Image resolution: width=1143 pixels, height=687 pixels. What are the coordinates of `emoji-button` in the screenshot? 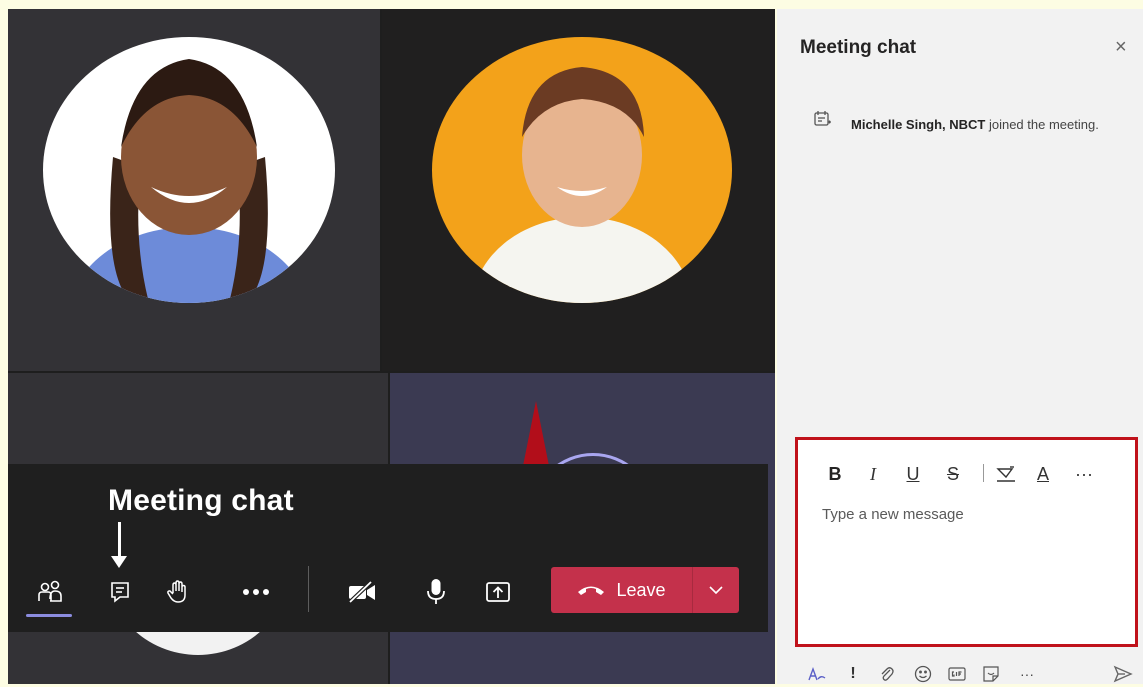 It's located at (923, 674).